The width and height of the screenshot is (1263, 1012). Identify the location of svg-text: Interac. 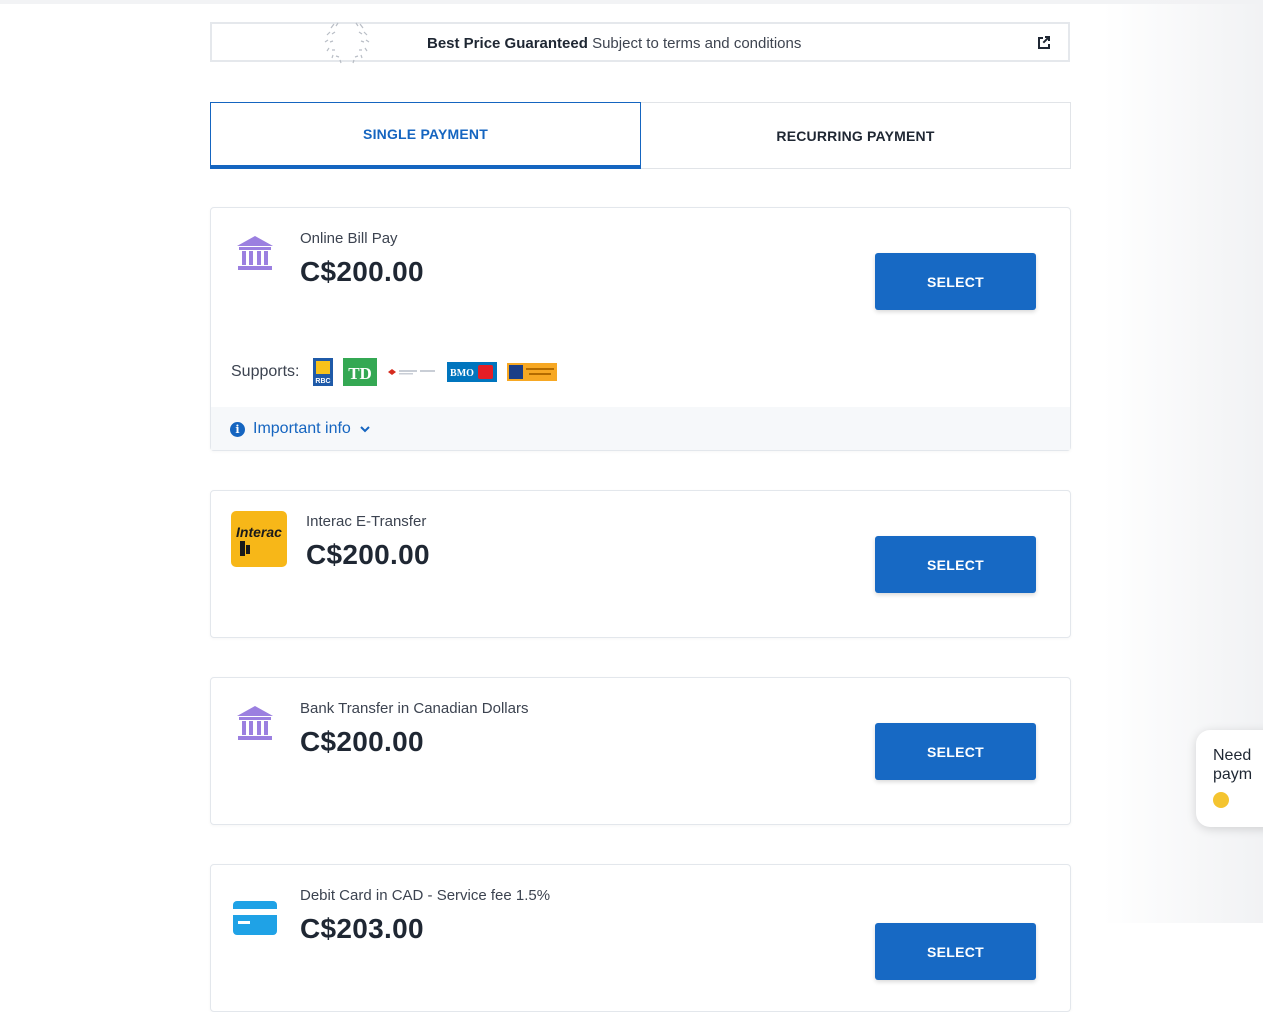
(259, 532).